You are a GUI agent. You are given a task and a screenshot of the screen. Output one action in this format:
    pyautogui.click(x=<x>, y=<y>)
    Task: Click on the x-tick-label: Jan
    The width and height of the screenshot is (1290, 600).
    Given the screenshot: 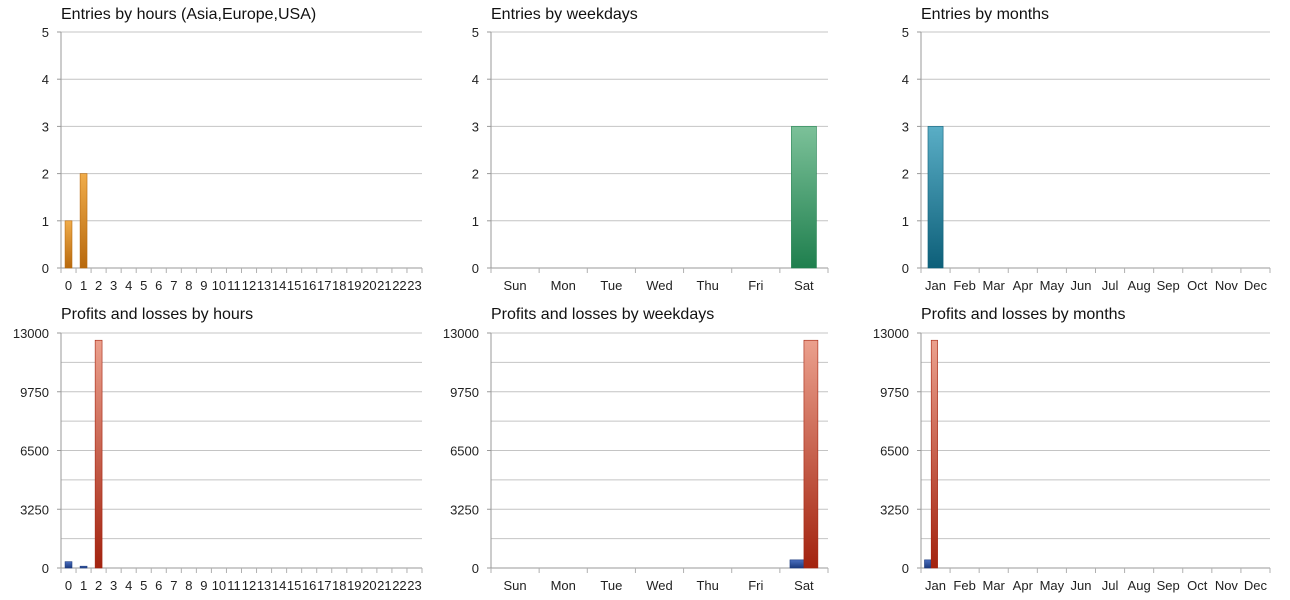 What is the action you would take?
    pyautogui.click(x=935, y=585)
    